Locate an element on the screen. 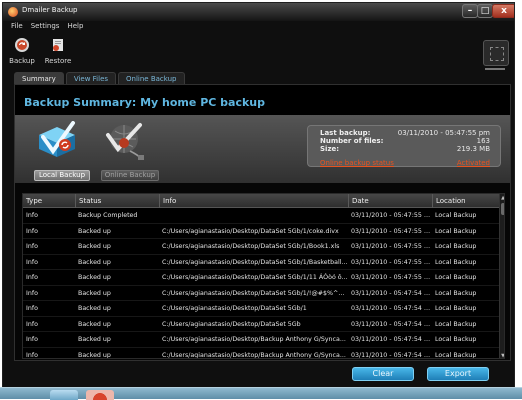 The width and height of the screenshot is (522, 400). cell-status: Backup Completed is located at coordinates (108, 215).